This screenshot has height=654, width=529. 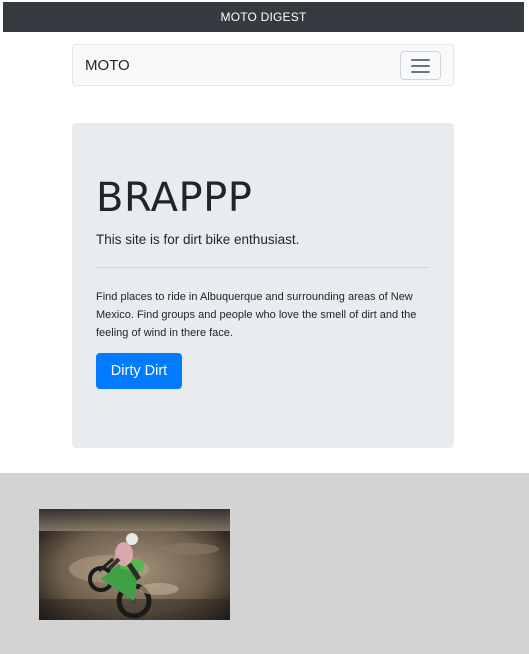 I want to click on navbar-brand: MOTO, so click(x=107, y=65).